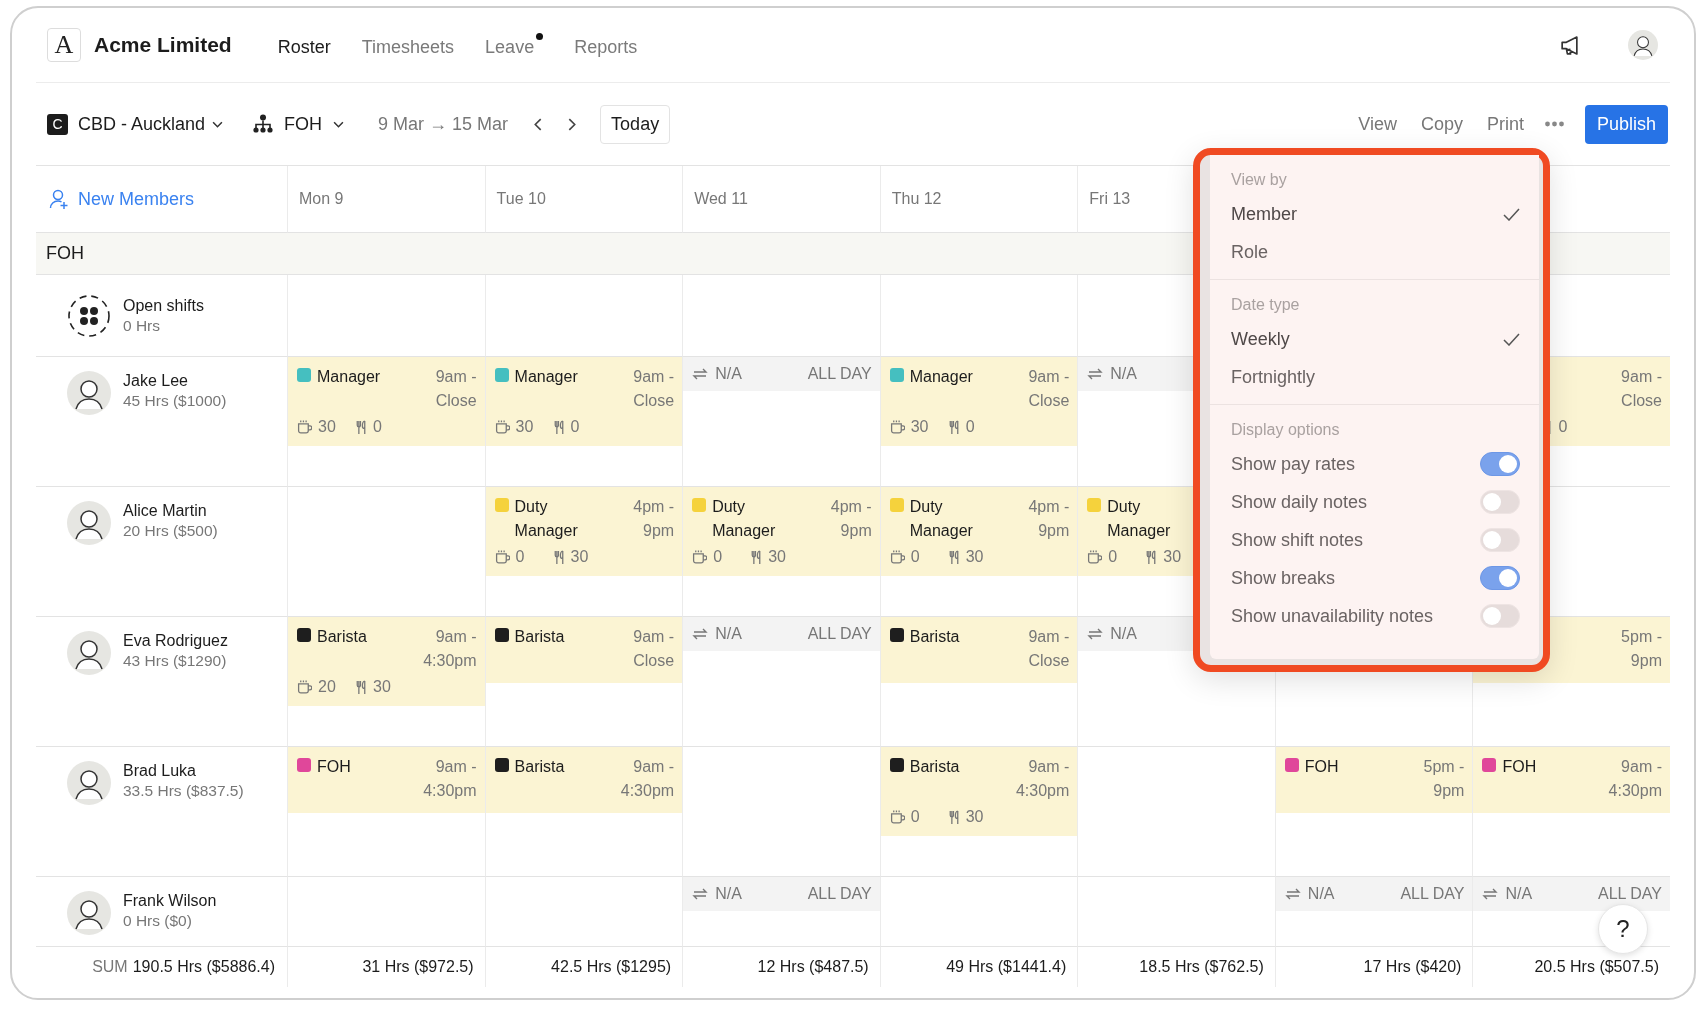  Describe the element at coordinates (1643, 45) in the screenshot. I see `avatar-icon` at that location.